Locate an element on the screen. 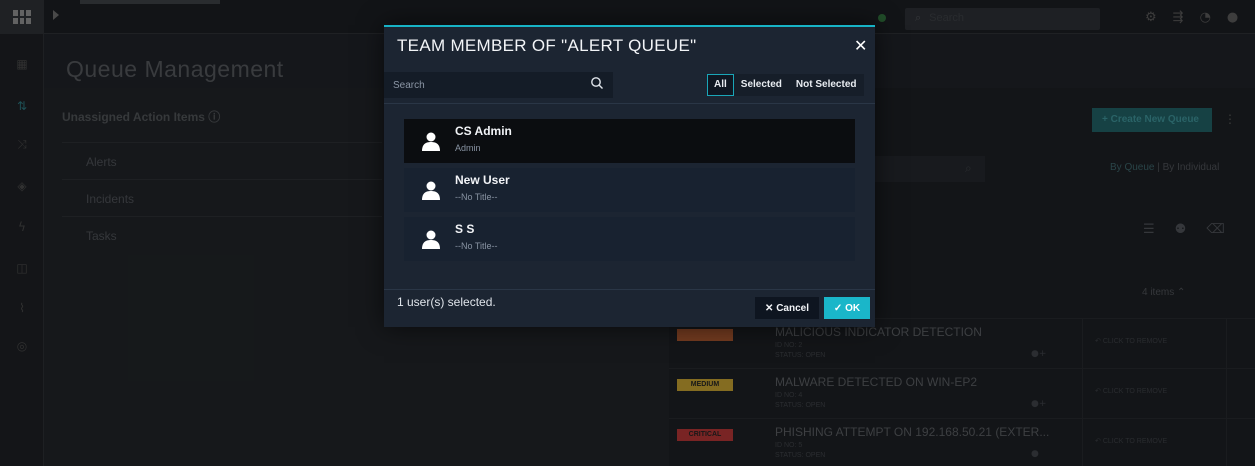 This screenshot has width=1255, height=466. user-filter-group: All Selected Not Selected is located at coordinates (785, 85).